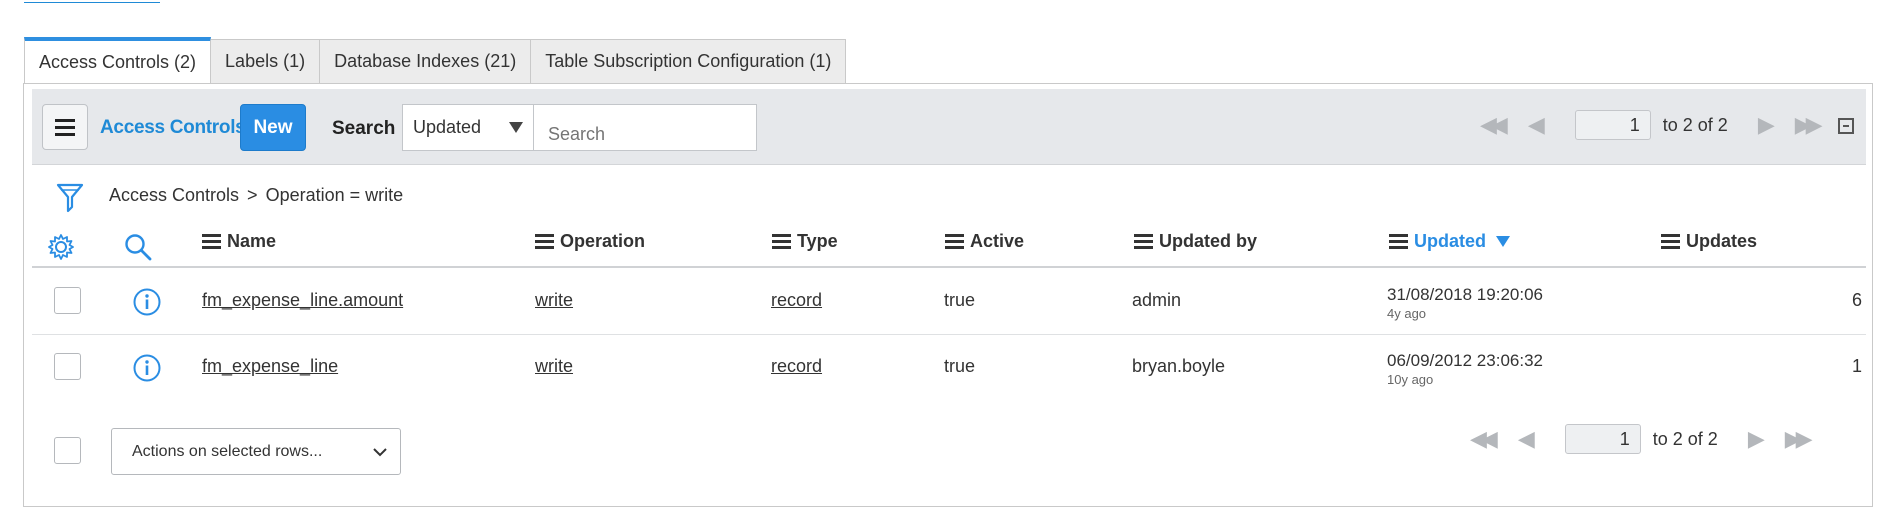 This screenshot has height=523, width=1889. I want to click on column-header-label: Updated by, so click(1208, 241).